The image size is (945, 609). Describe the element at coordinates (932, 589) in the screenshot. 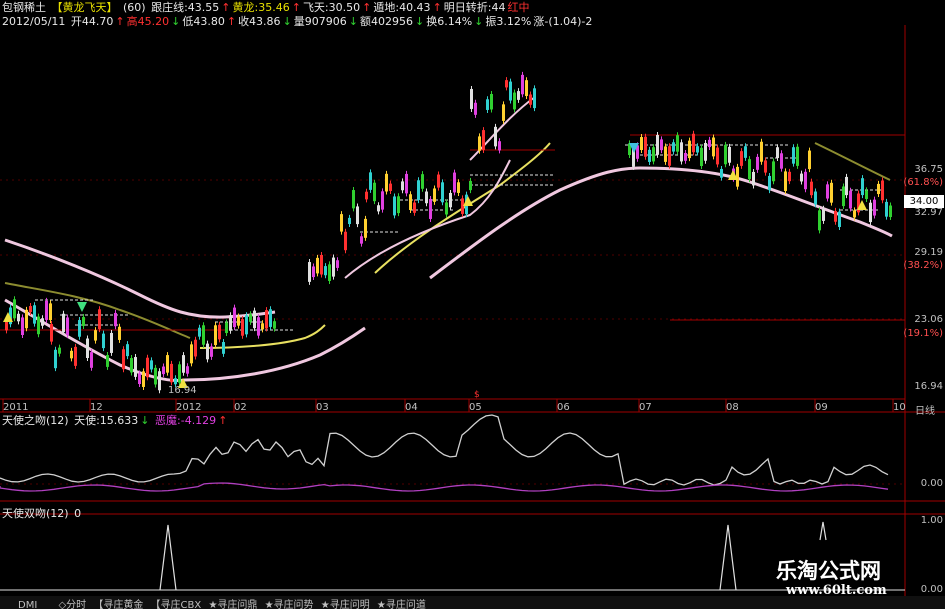

I see `indicator2-zero-label: 0.00` at that location.